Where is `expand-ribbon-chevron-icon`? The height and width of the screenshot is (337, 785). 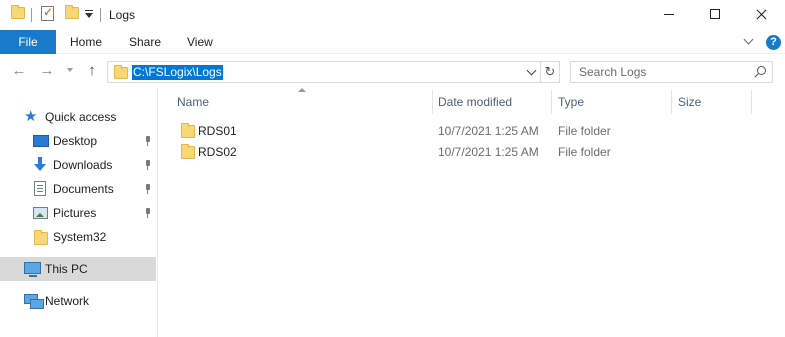 expand-ribbon-chevron-icon is located at coordinates (749, 41).